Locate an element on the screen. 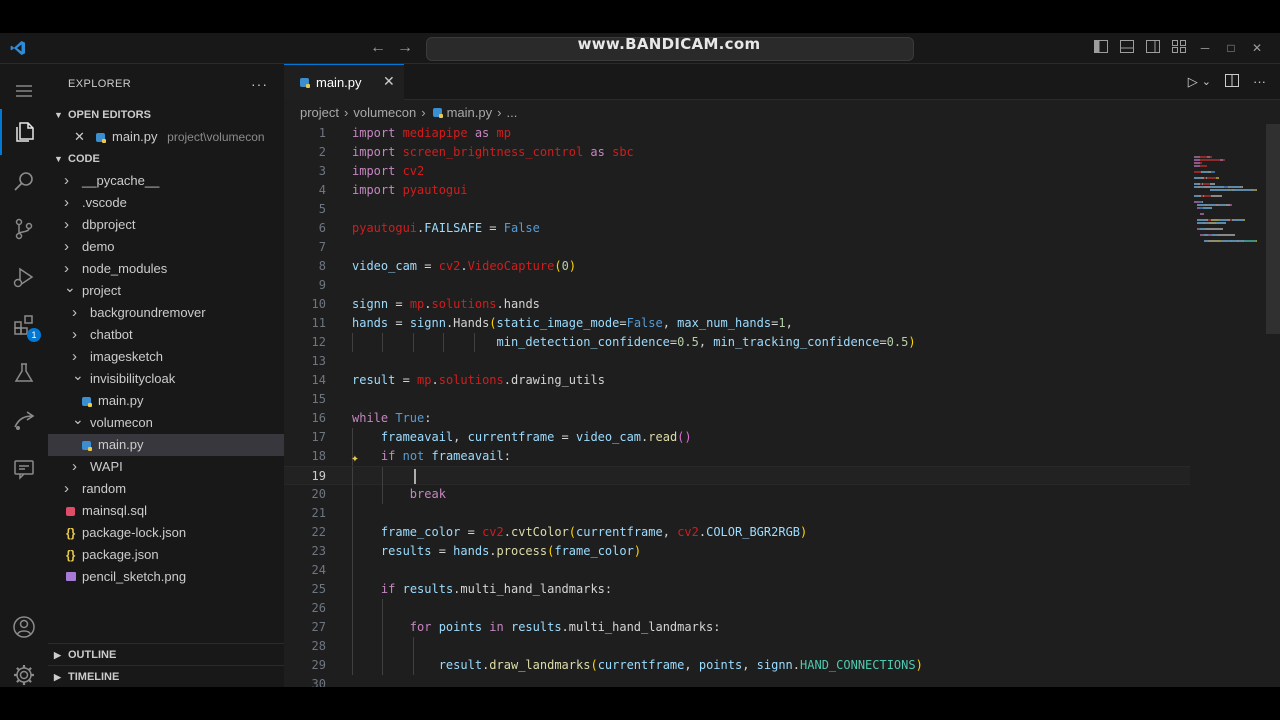  code-line: 14 result = mp.solutions.drawing_utils is located at coordinates (737, 380).